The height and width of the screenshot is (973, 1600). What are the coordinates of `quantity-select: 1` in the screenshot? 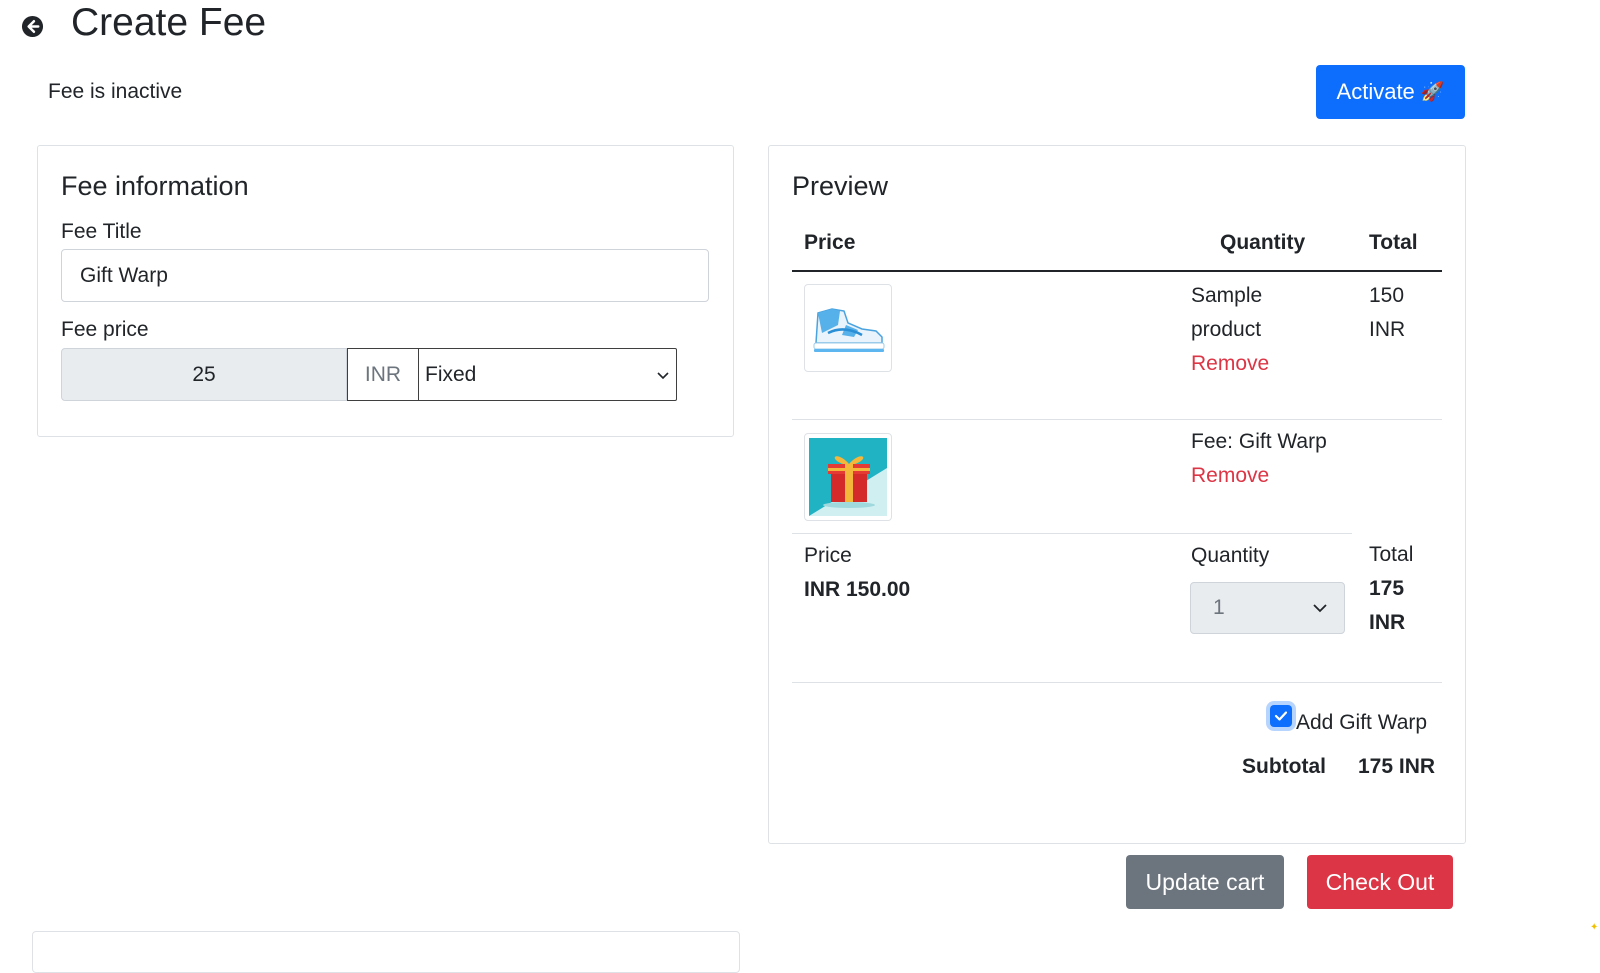 It's located at (1267, 608).